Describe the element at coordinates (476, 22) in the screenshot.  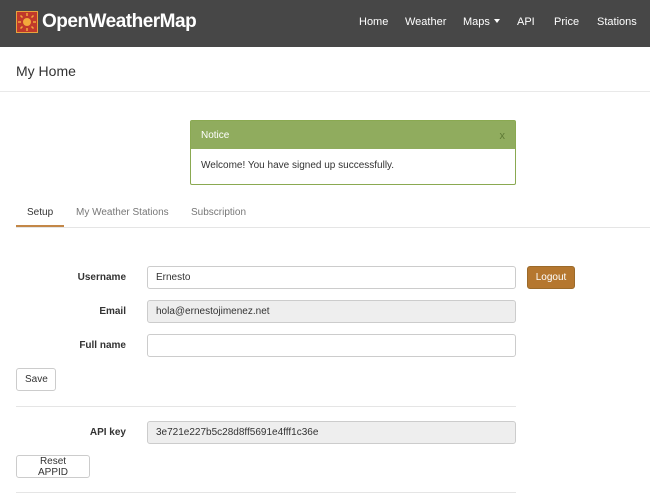
I see `nav-item-maps-label: Maps` at that location.